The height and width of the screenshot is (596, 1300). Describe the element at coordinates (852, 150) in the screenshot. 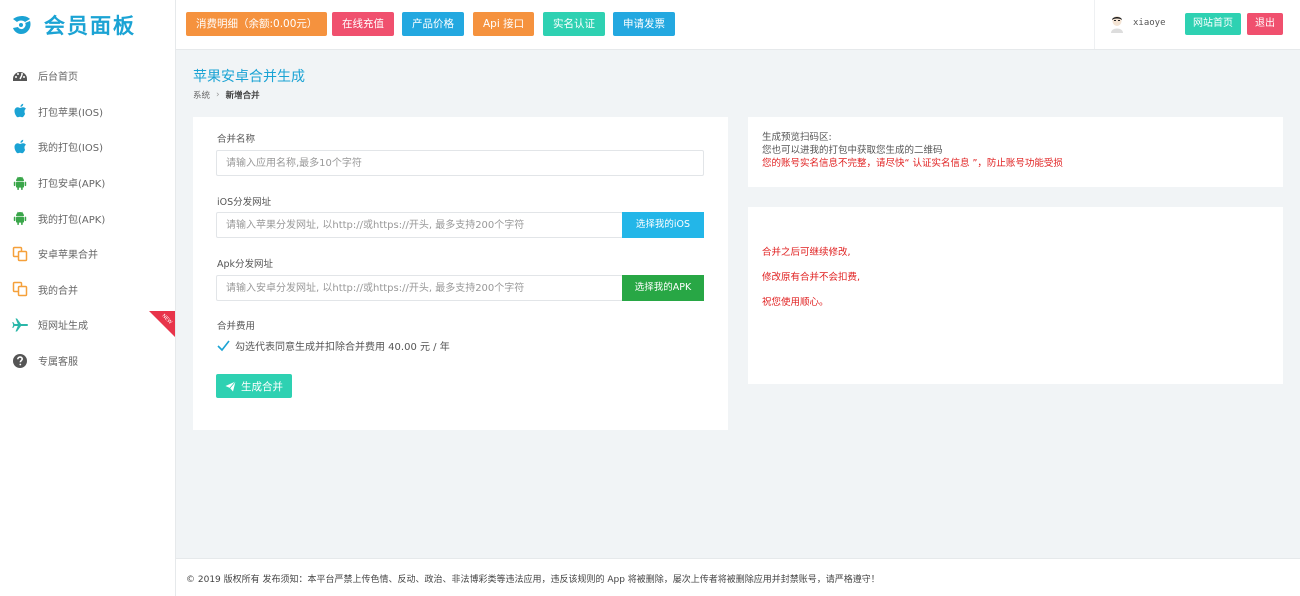

I see `preview-hint: 您也可以进我的打包中获取您生成的二维码` at that location.